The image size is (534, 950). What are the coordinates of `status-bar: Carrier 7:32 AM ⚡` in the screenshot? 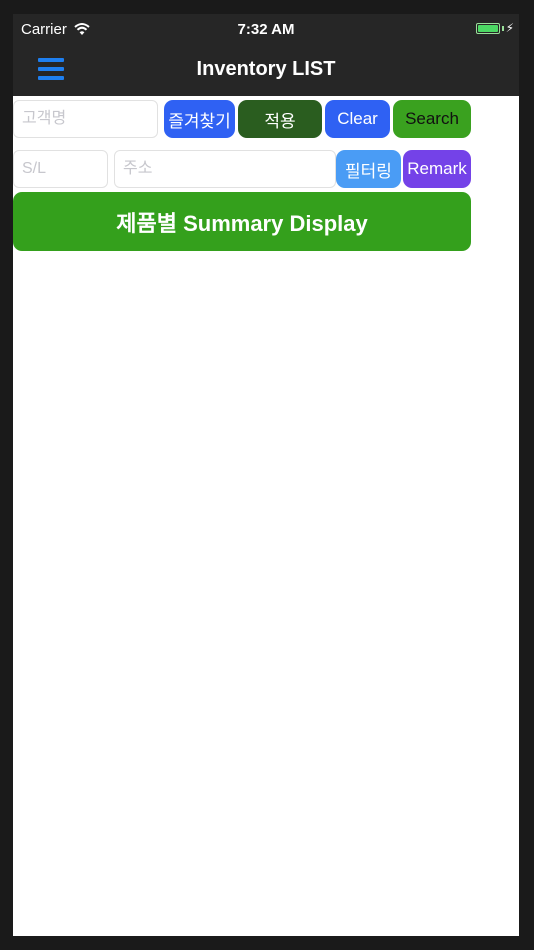 It's located at (266, 29).